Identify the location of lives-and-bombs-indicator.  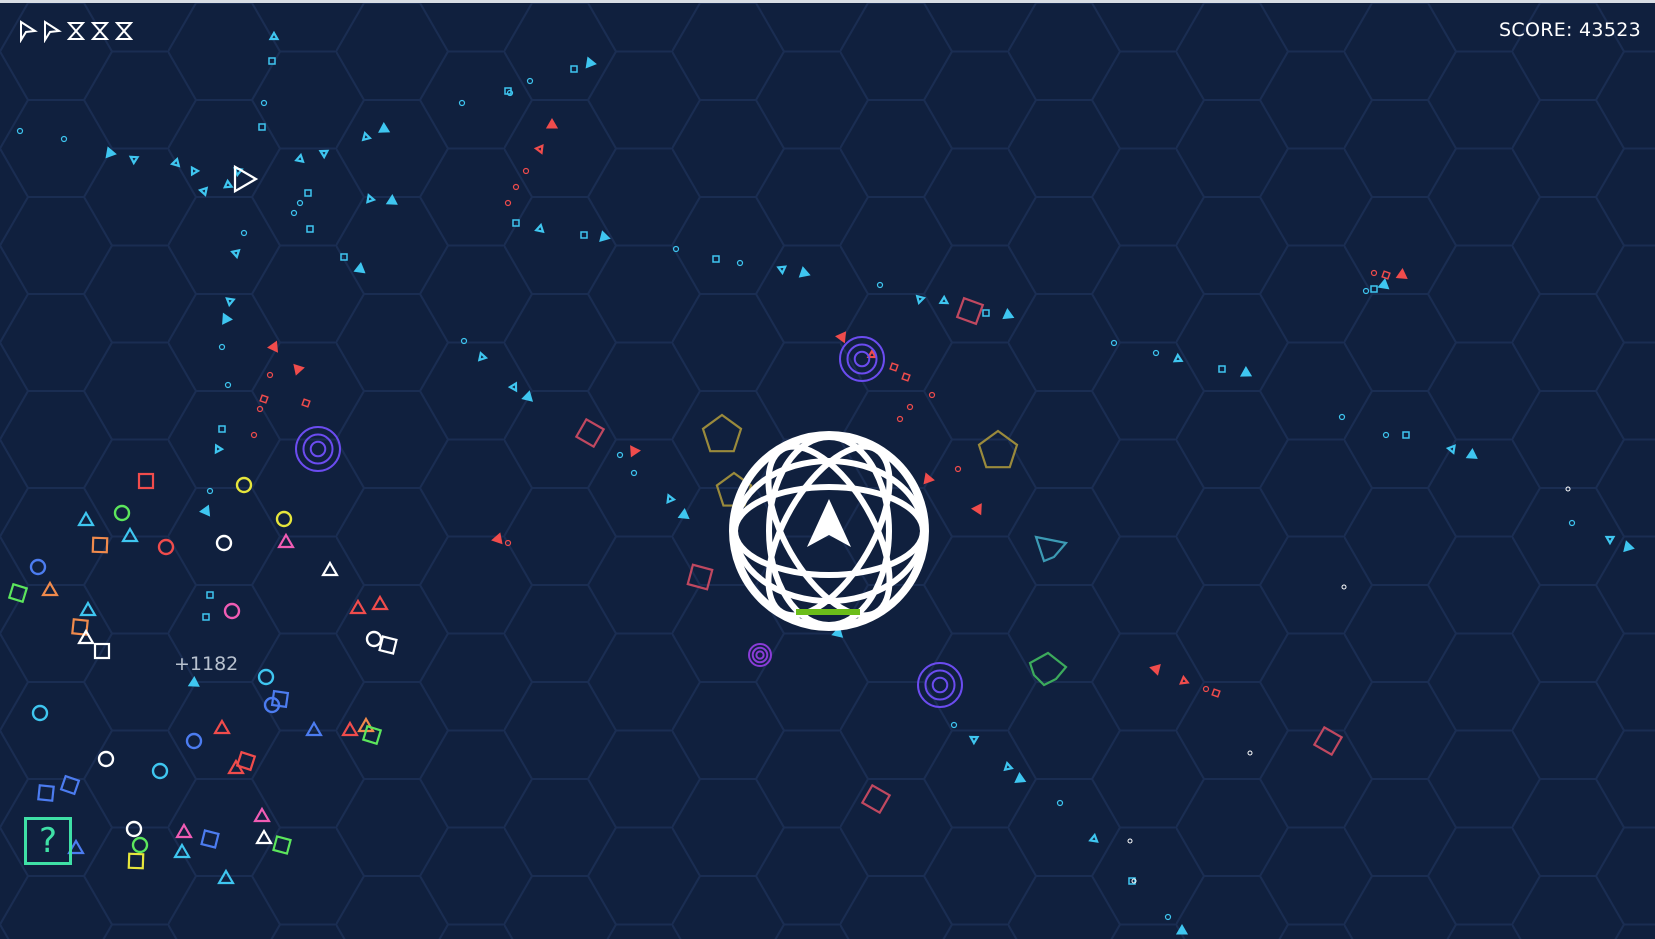
(76, 31).